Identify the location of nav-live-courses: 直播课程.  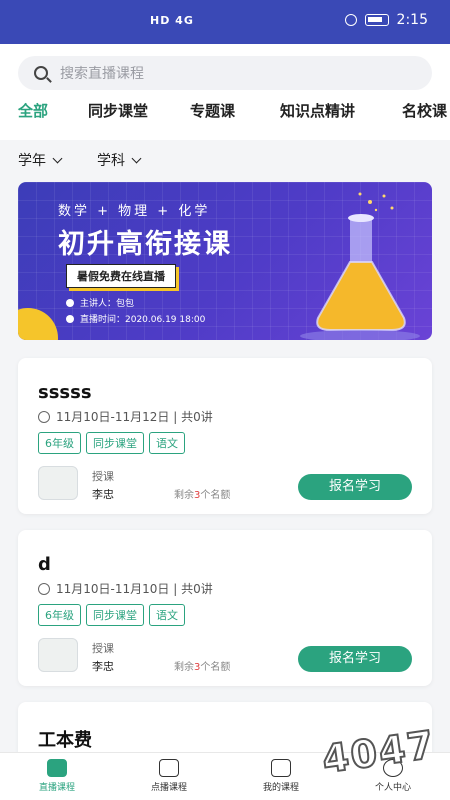
(57, 776).